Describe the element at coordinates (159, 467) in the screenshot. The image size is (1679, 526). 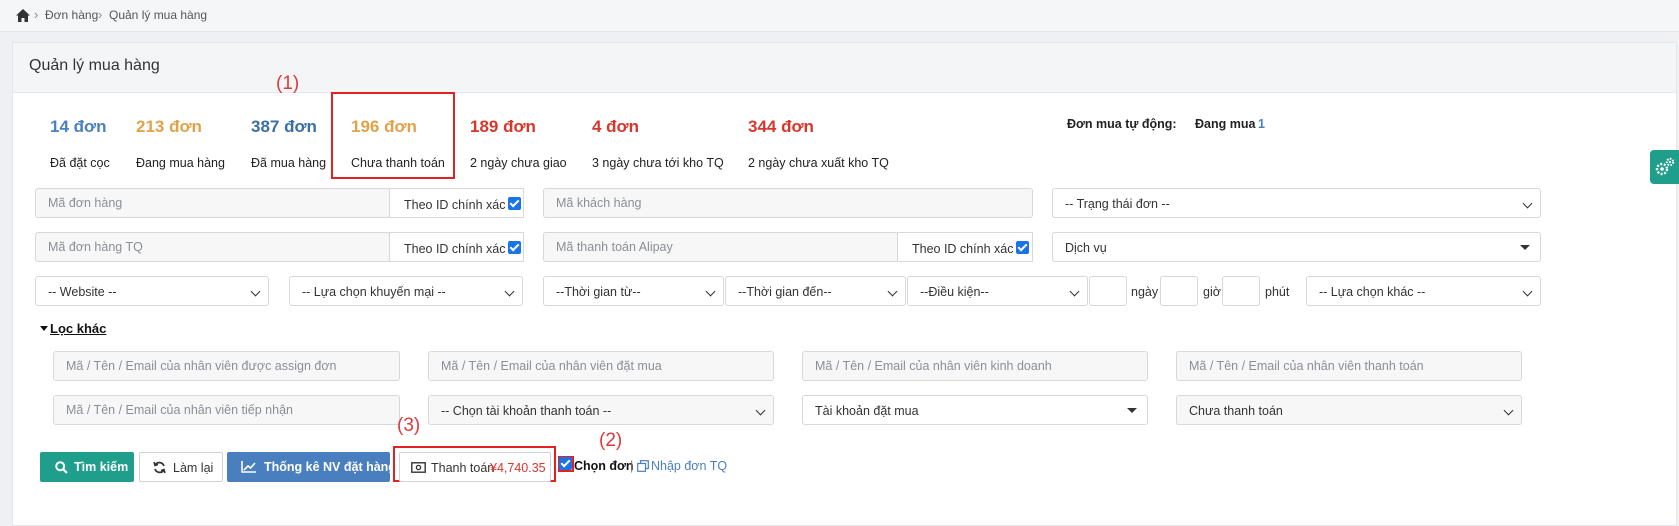
I see `refresh-icon` at that location.